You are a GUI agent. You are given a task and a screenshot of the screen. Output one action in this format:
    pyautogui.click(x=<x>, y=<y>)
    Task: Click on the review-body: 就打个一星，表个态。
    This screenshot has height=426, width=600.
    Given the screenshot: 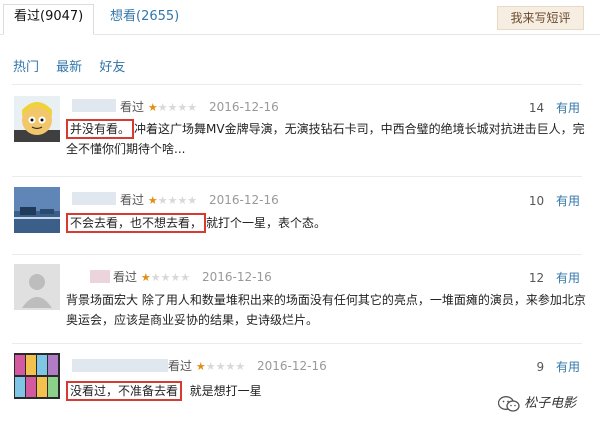 What is the action you would take?
    pyautogui.click(x=266, y=223)
    